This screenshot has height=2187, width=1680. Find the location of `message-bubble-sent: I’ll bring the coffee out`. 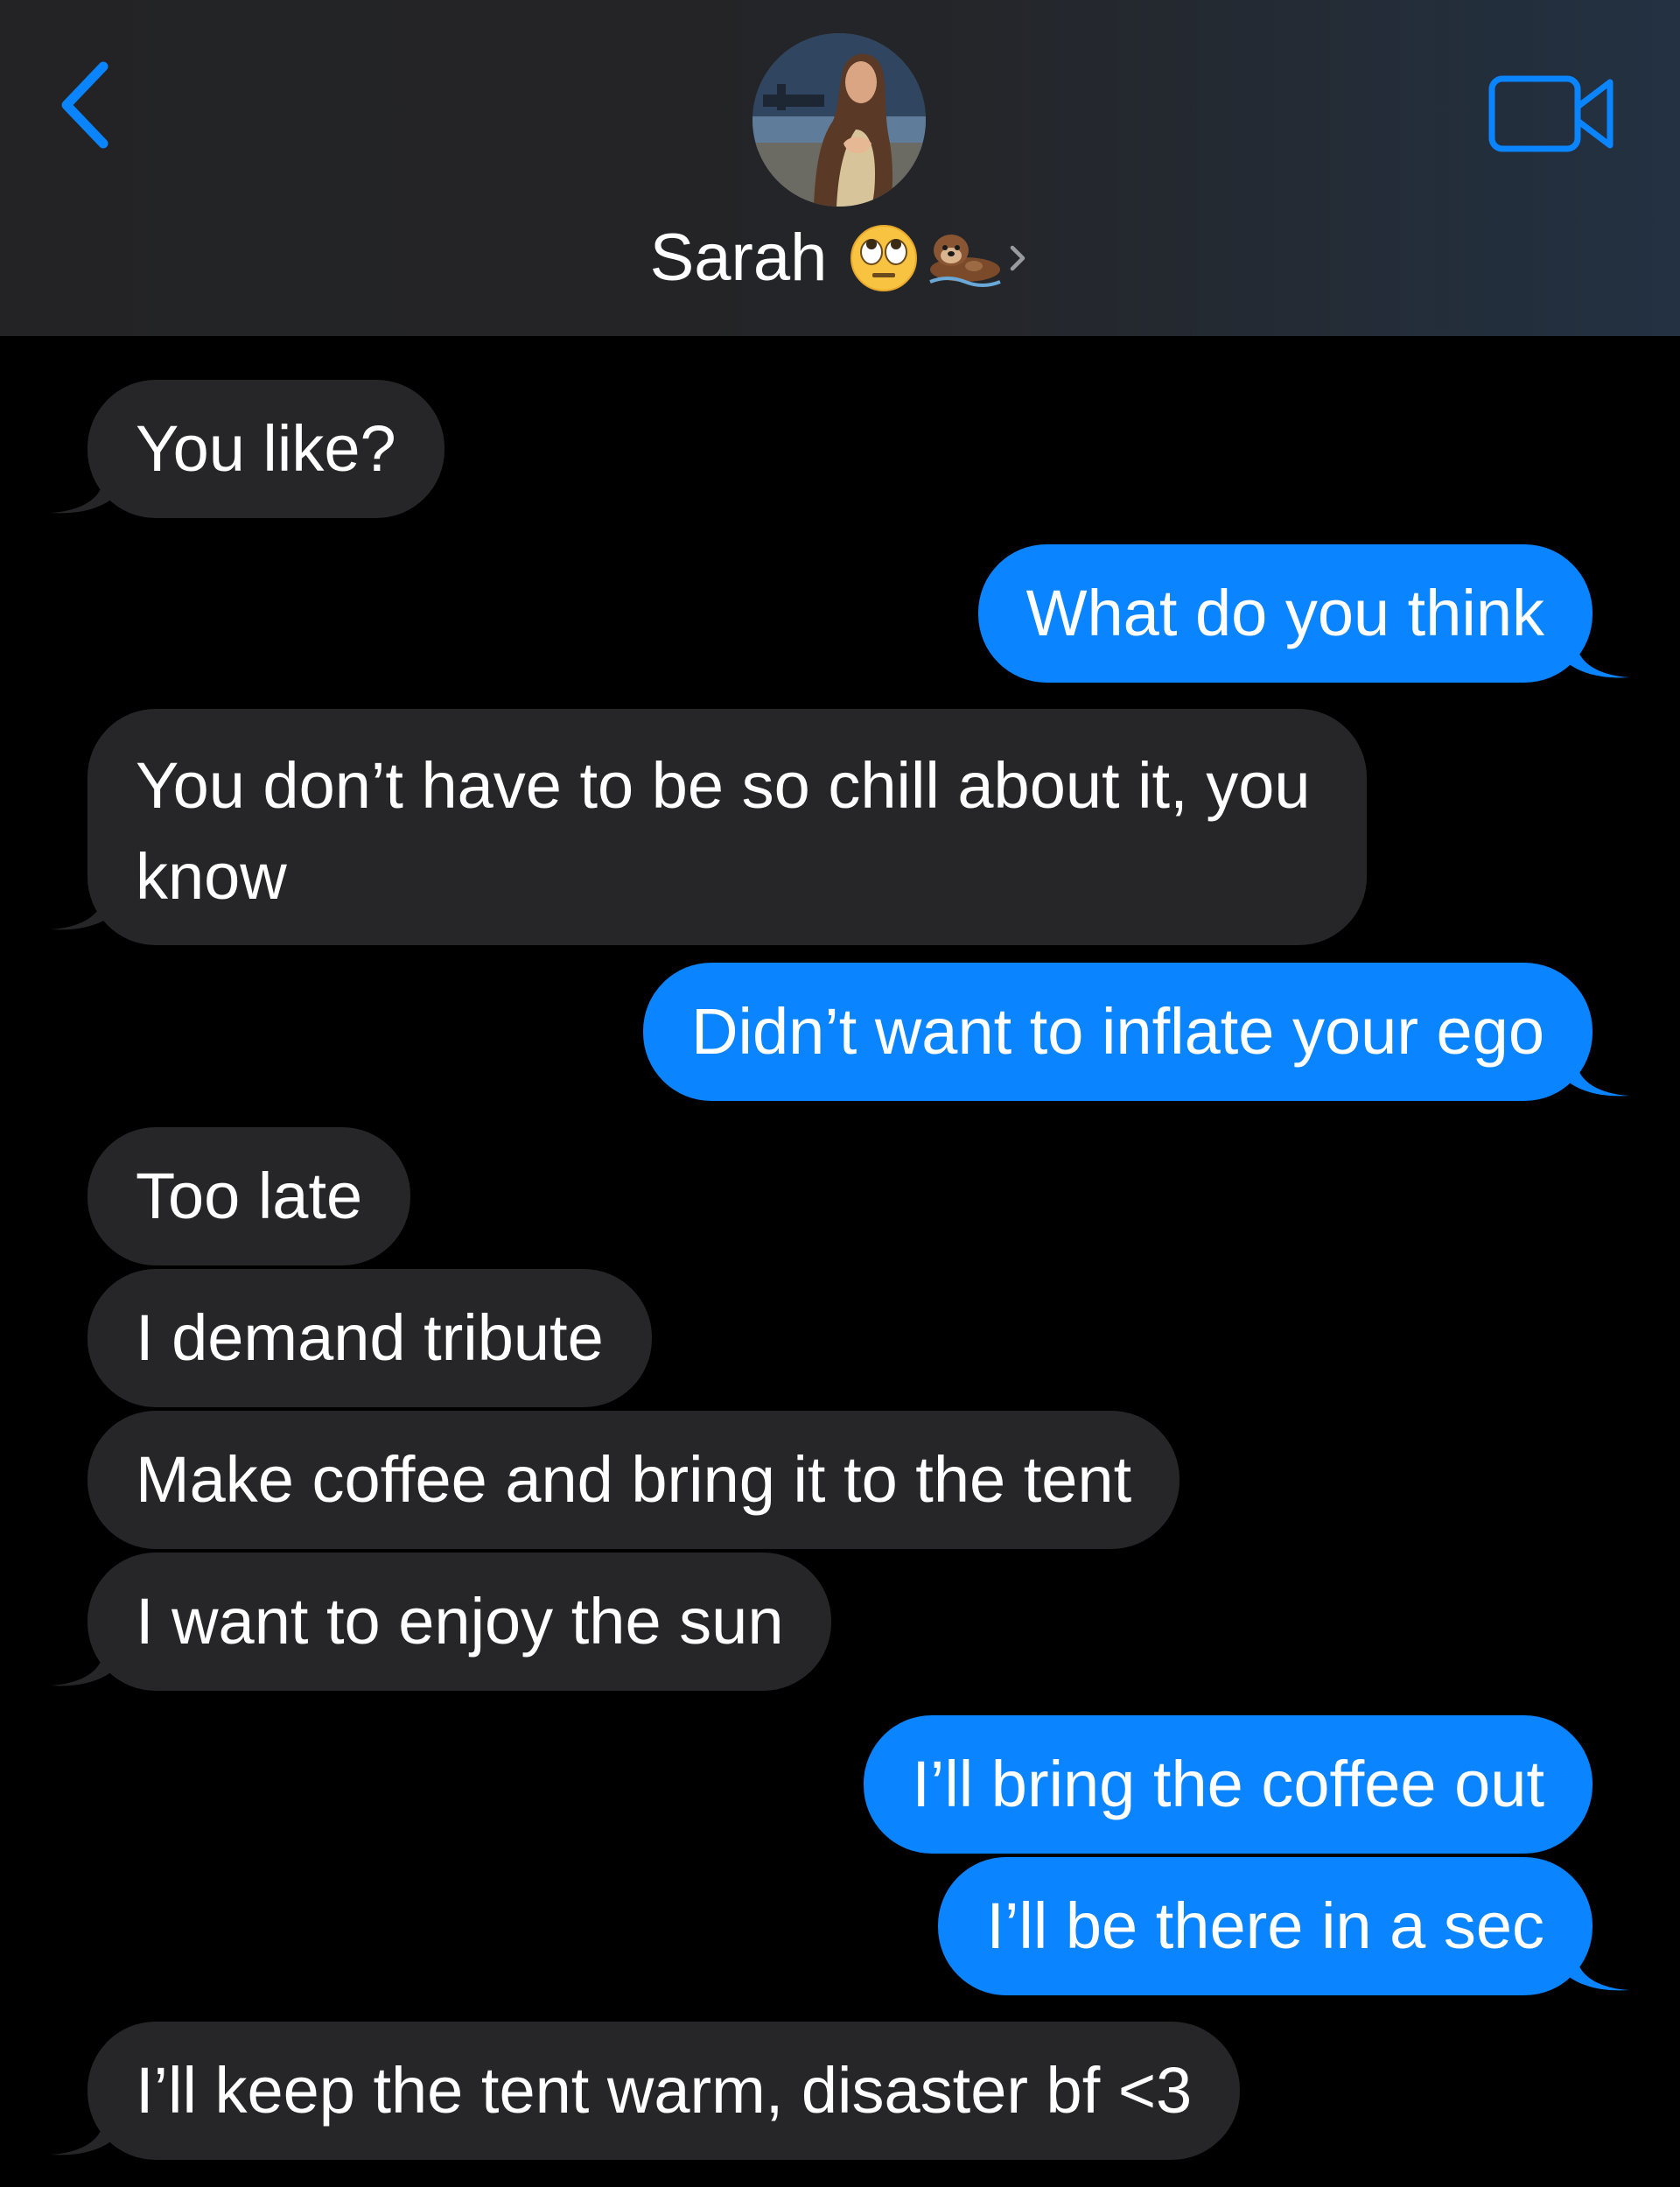

message-bubble-sent: I’ll bring the coffee out is located at coordinates (1228, 1784).